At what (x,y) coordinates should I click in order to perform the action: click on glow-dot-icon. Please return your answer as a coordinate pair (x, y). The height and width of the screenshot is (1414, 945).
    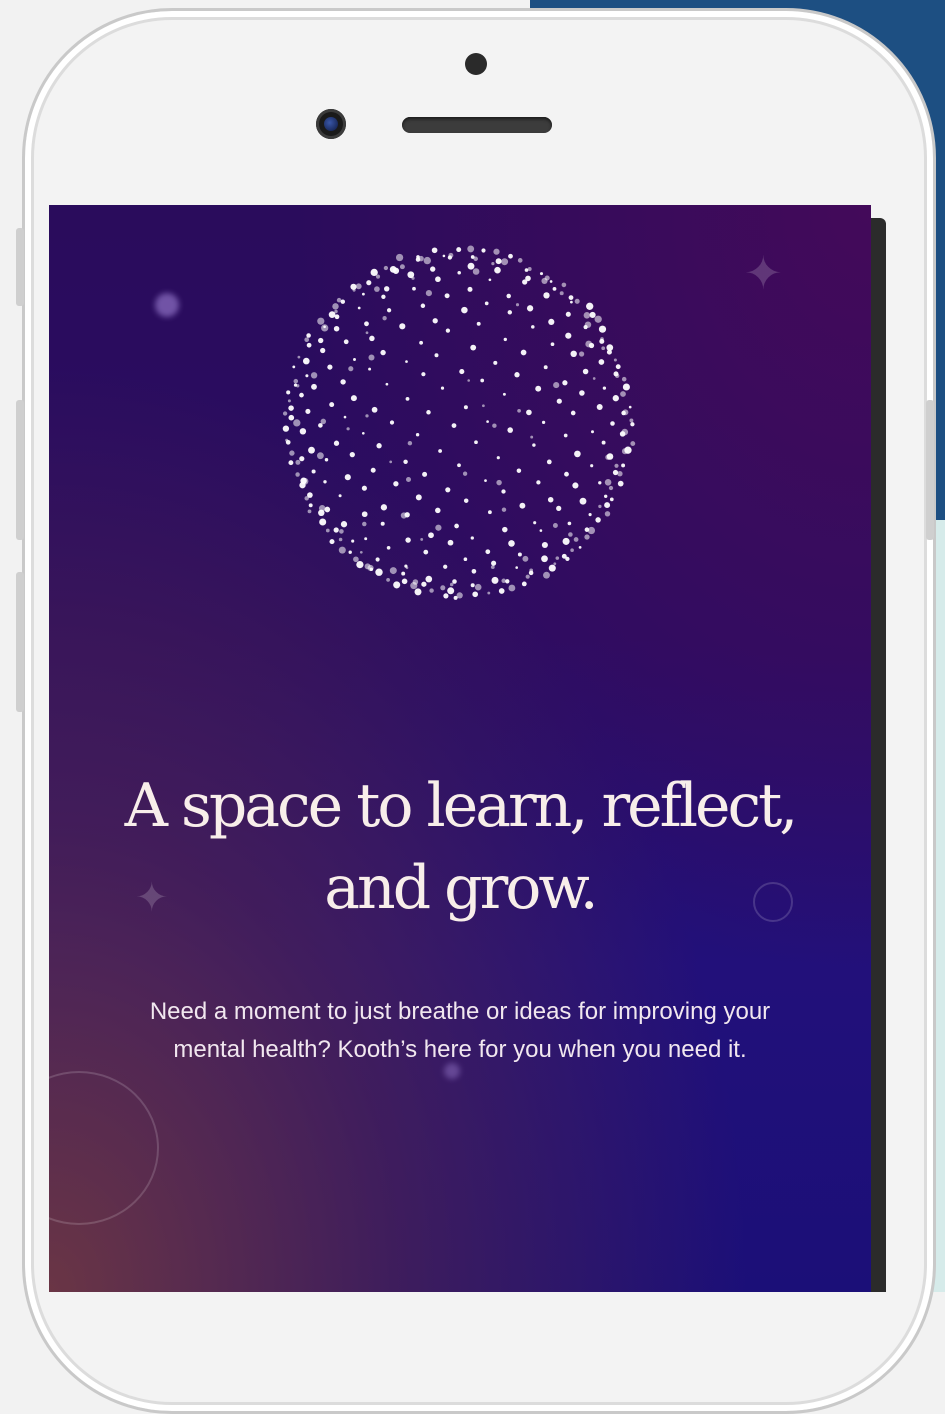
    Looking at the image, I should click on (167, 305).